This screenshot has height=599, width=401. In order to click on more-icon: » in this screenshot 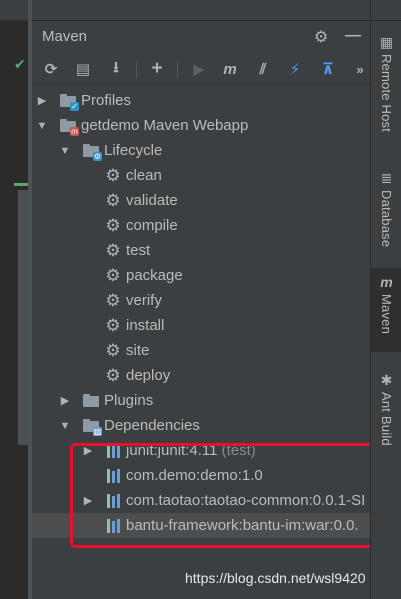, I will do `click(360, 69)`.